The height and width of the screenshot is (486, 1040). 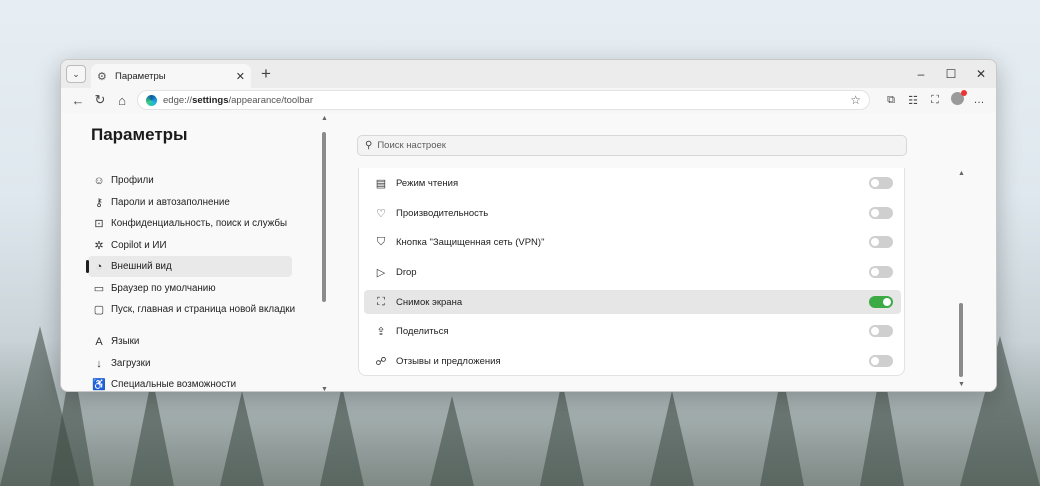 I want to click on close-window-button: ✕, so click(x=981, y=74).